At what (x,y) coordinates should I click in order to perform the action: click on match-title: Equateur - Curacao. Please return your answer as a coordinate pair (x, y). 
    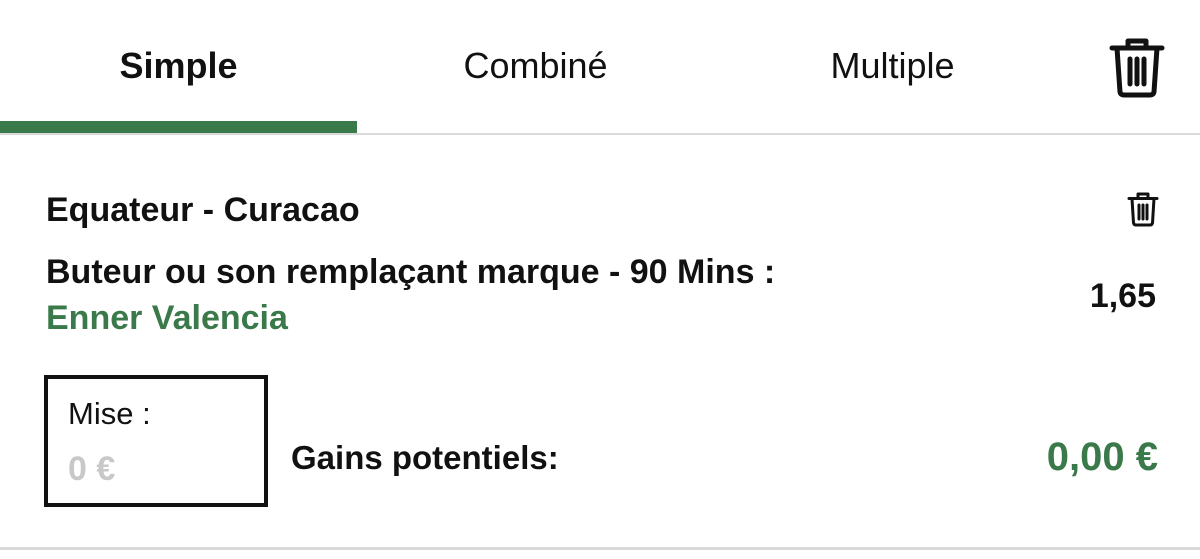
    Looking at the image, I should click on (203, 210).